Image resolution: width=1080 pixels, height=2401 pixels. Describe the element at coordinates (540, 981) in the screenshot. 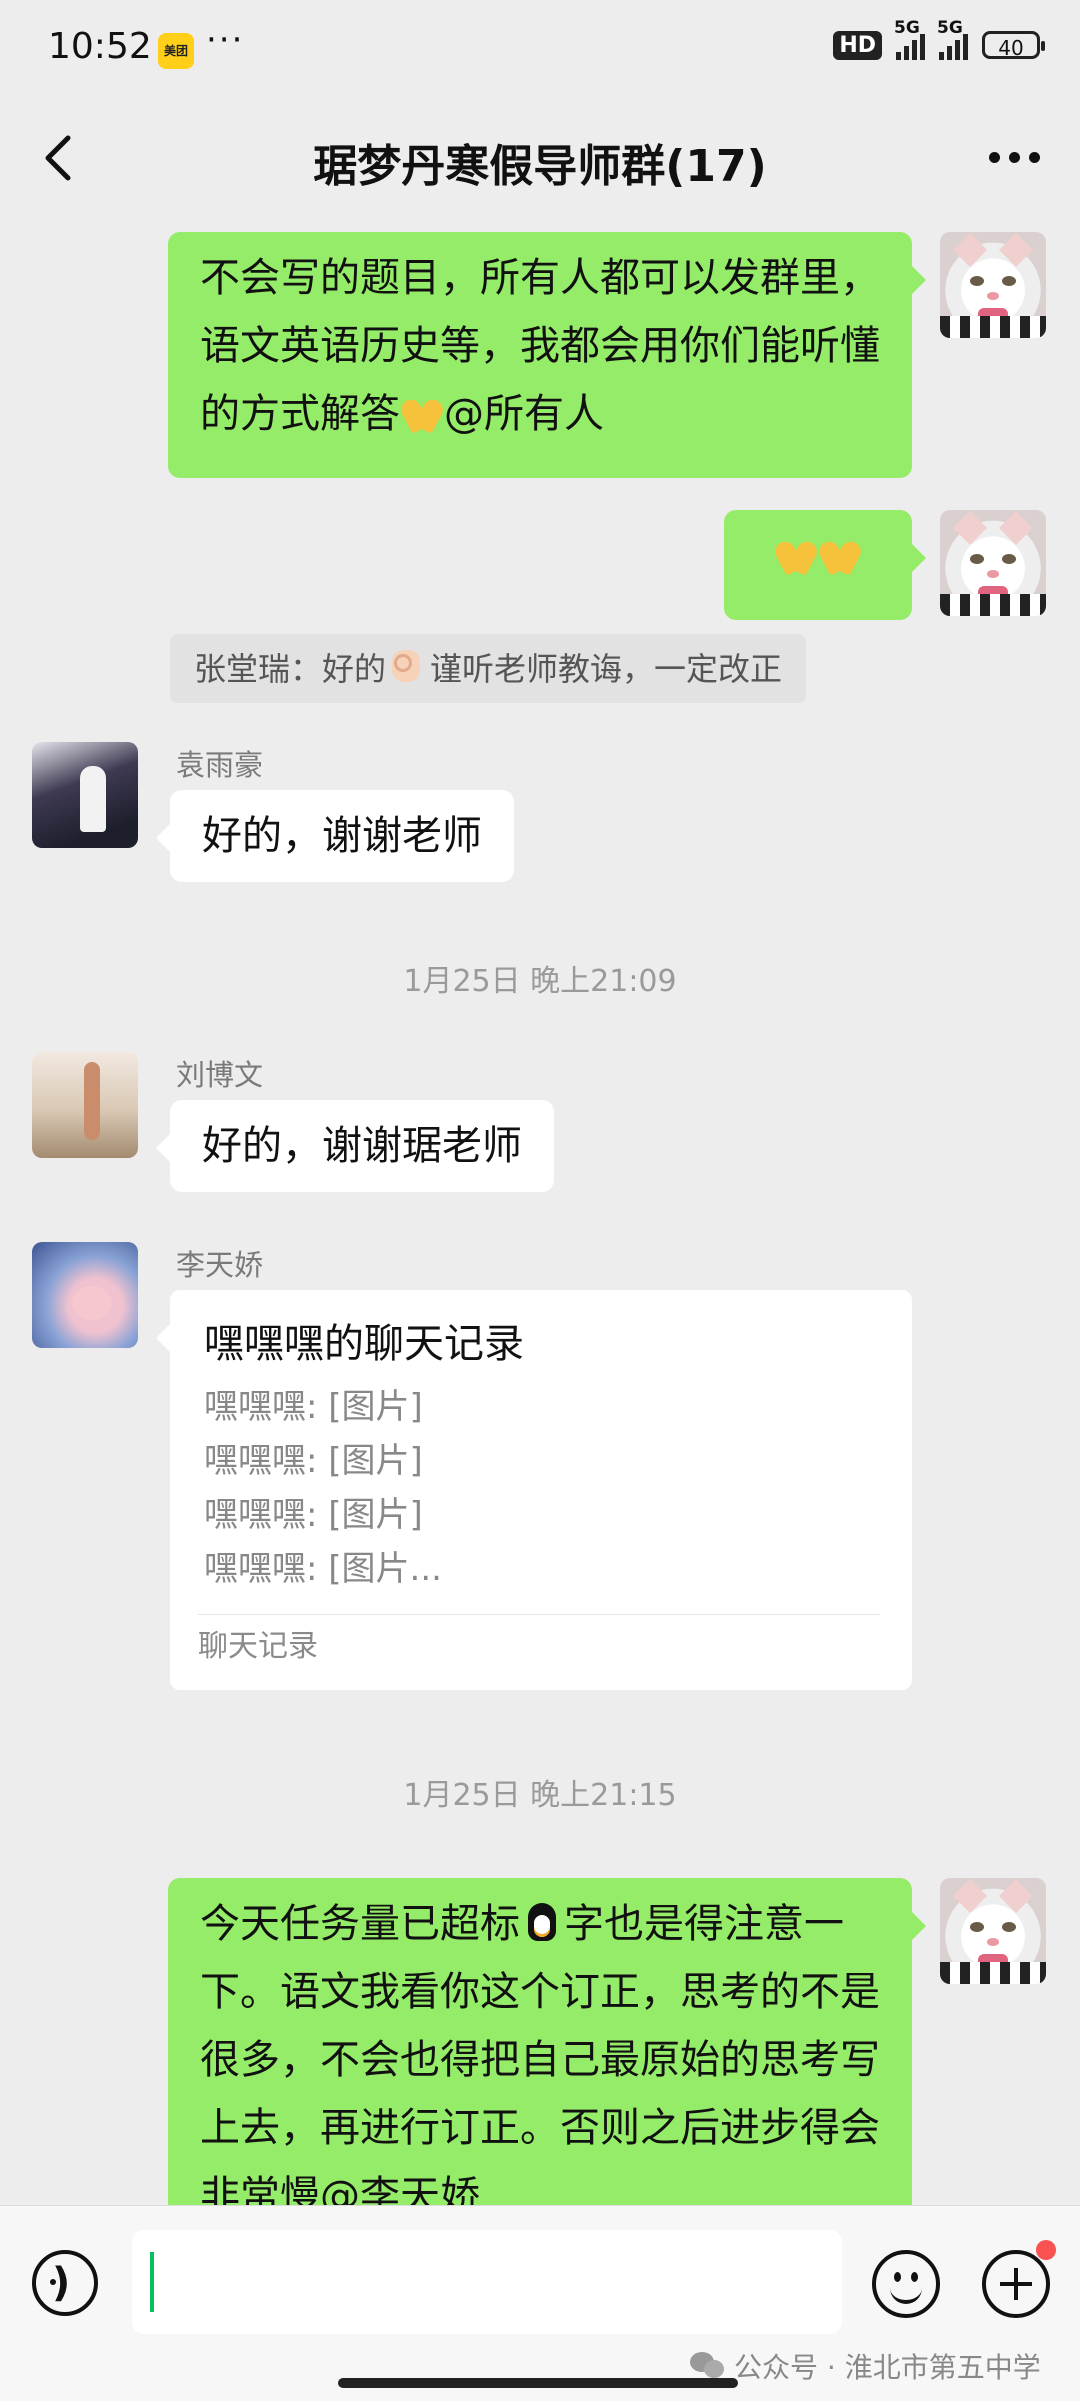

I see `timestamp: 1月25日 晚上21:09` at that location.